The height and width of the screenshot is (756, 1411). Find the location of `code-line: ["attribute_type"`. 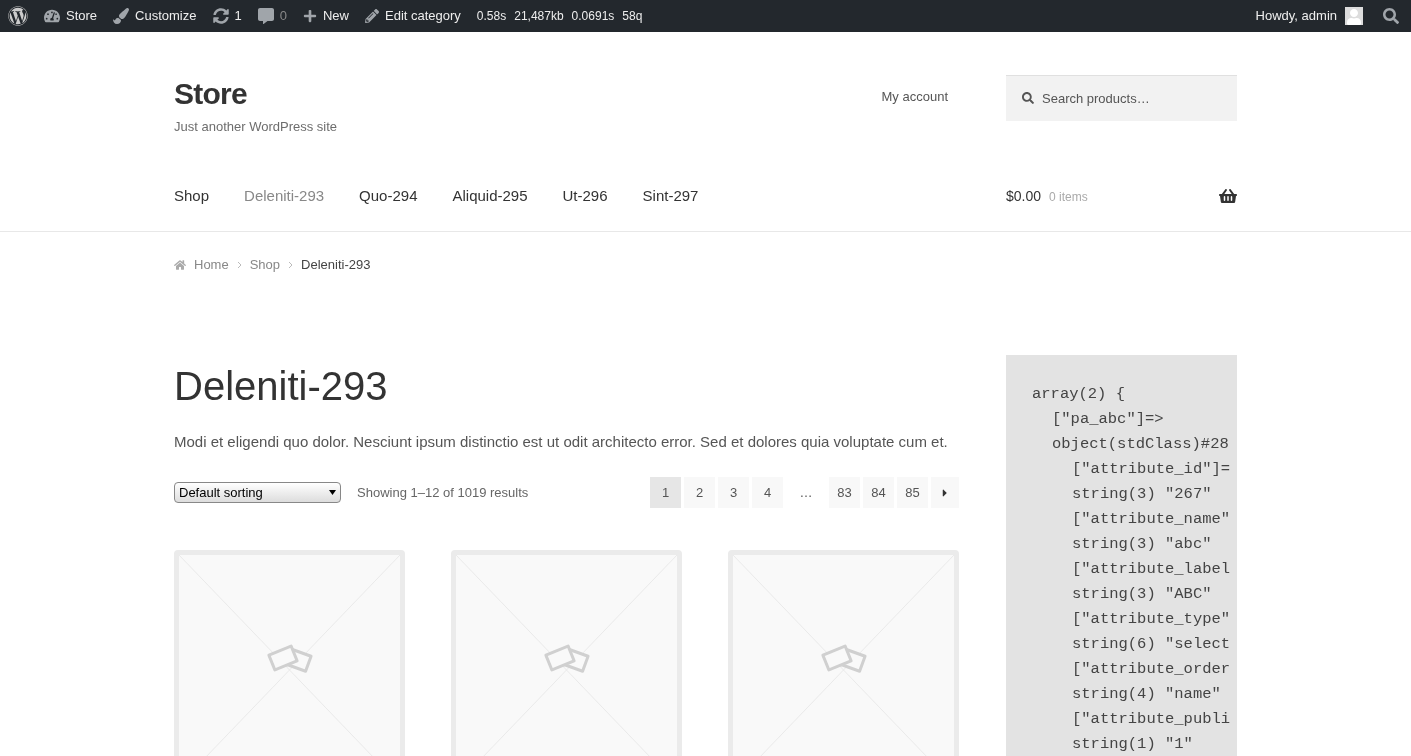

code-line: ["attribute_type" is located at coordinates (1151, 619).